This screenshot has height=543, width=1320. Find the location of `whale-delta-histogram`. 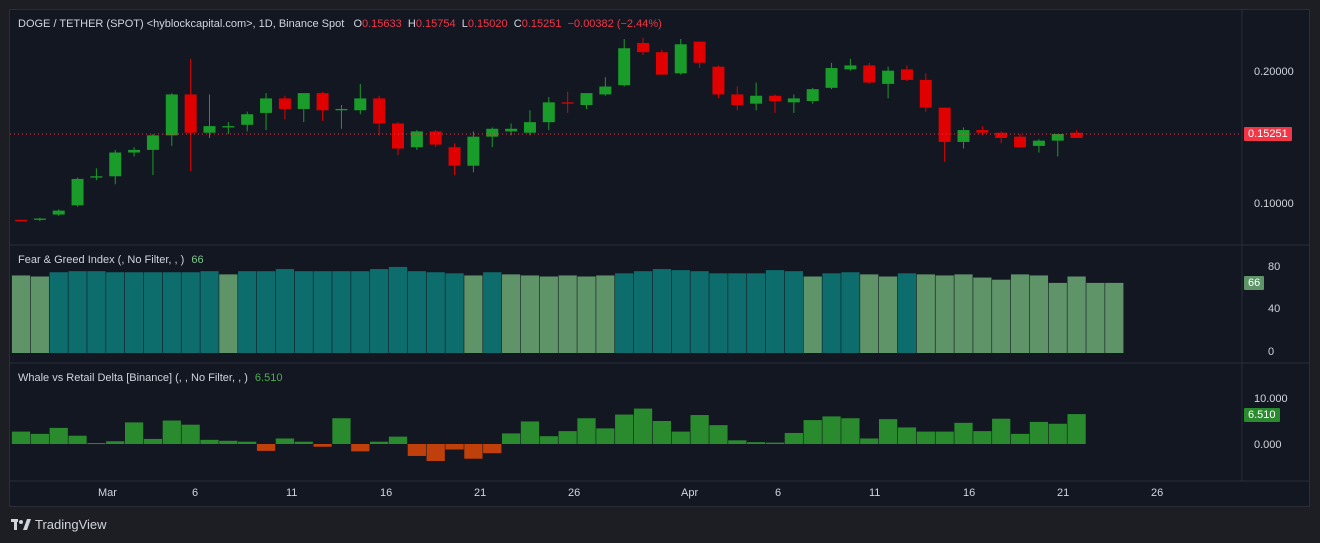

whale-delta-histogram is located at coordinates (548, 435).